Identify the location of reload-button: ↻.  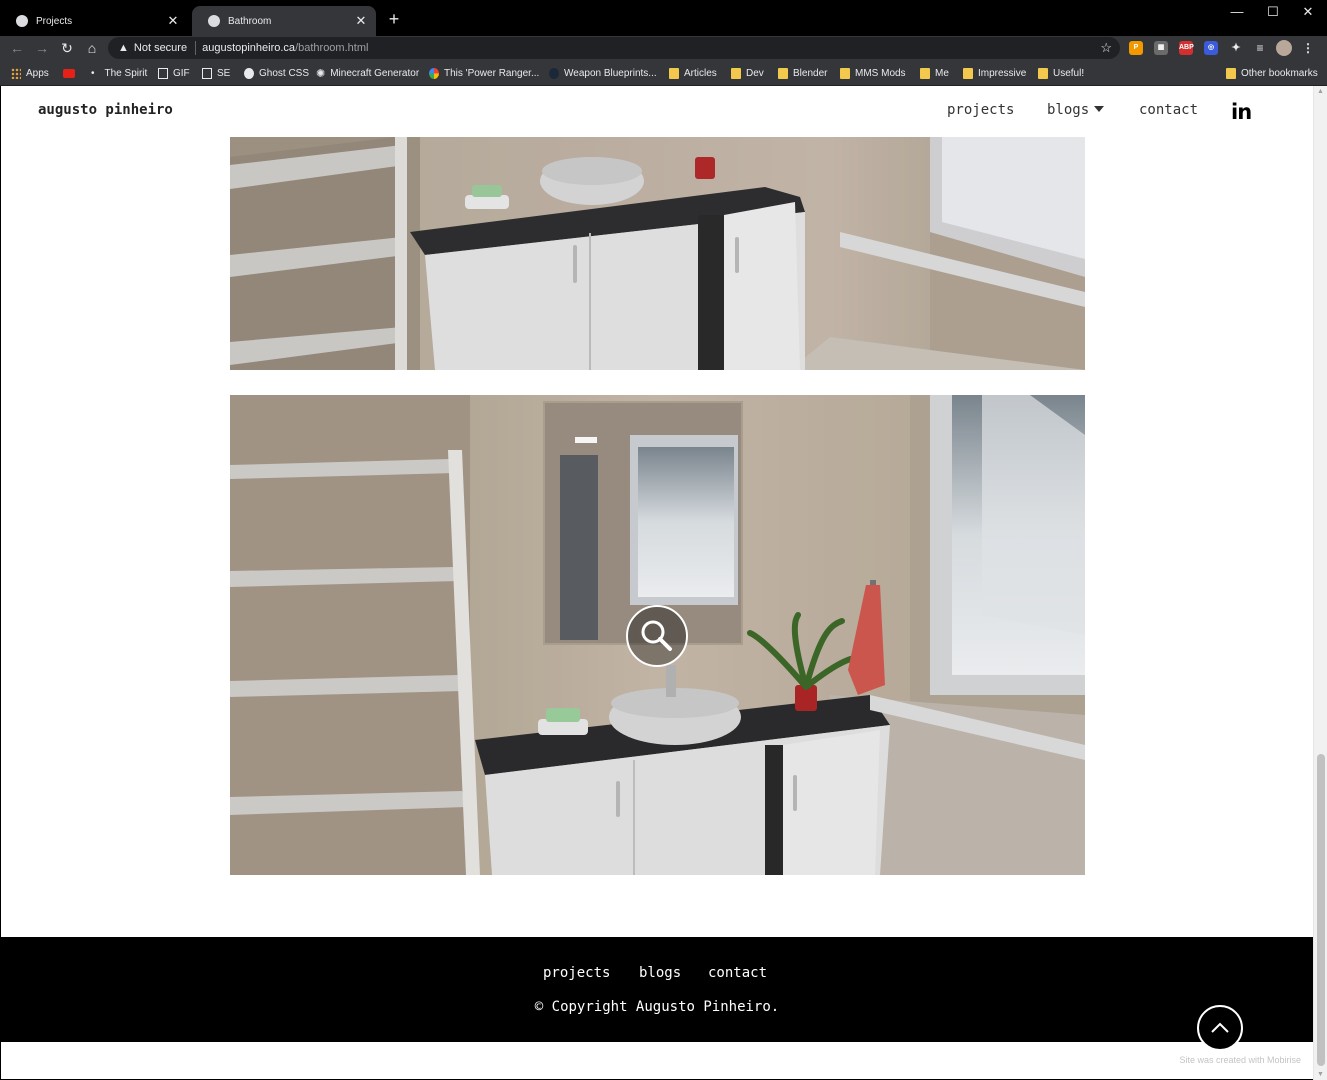
(67, 48).